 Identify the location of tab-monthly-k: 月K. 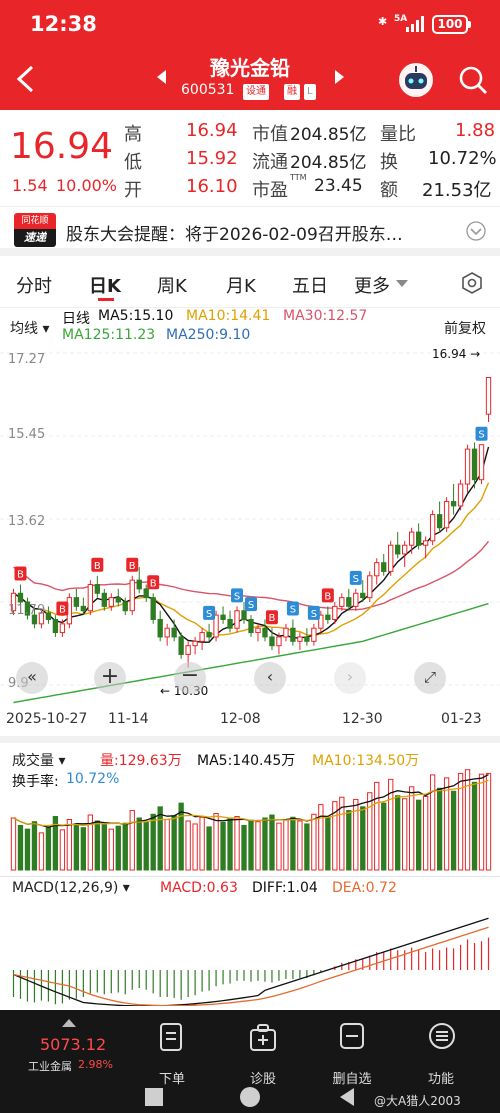
(241, 285).